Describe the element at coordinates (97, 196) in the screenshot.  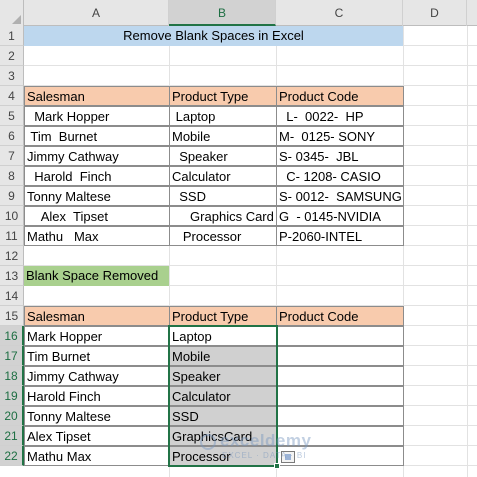
I see `table1-cell: Tonny Maltese` at that location.